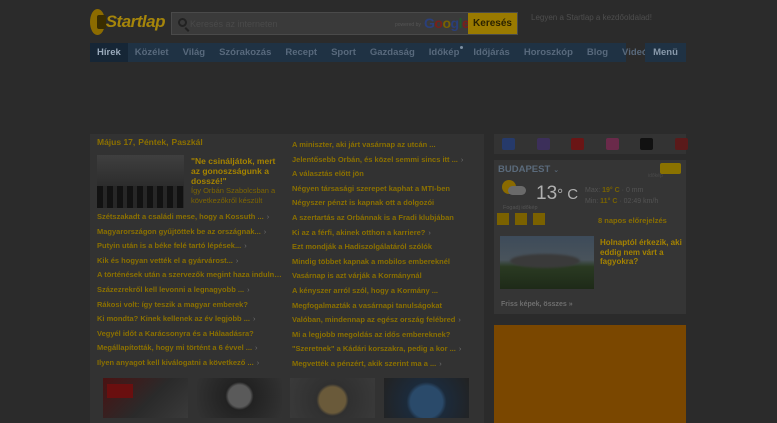  I want to click on news-headline: Vasárnap is azt várják a Kormánynál, so click(384, 275).